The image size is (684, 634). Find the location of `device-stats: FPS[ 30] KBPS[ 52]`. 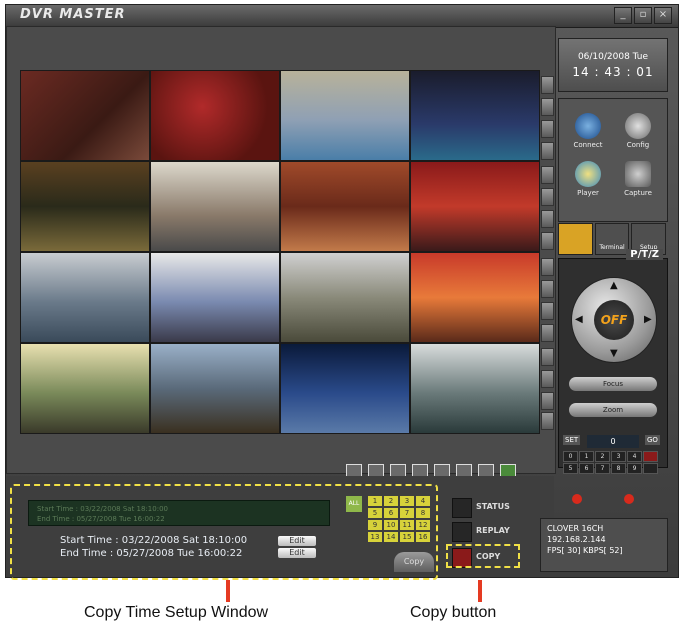

device-stats: FPS[ 30] KBPS[ 52] is located at coordinates (585, 550).